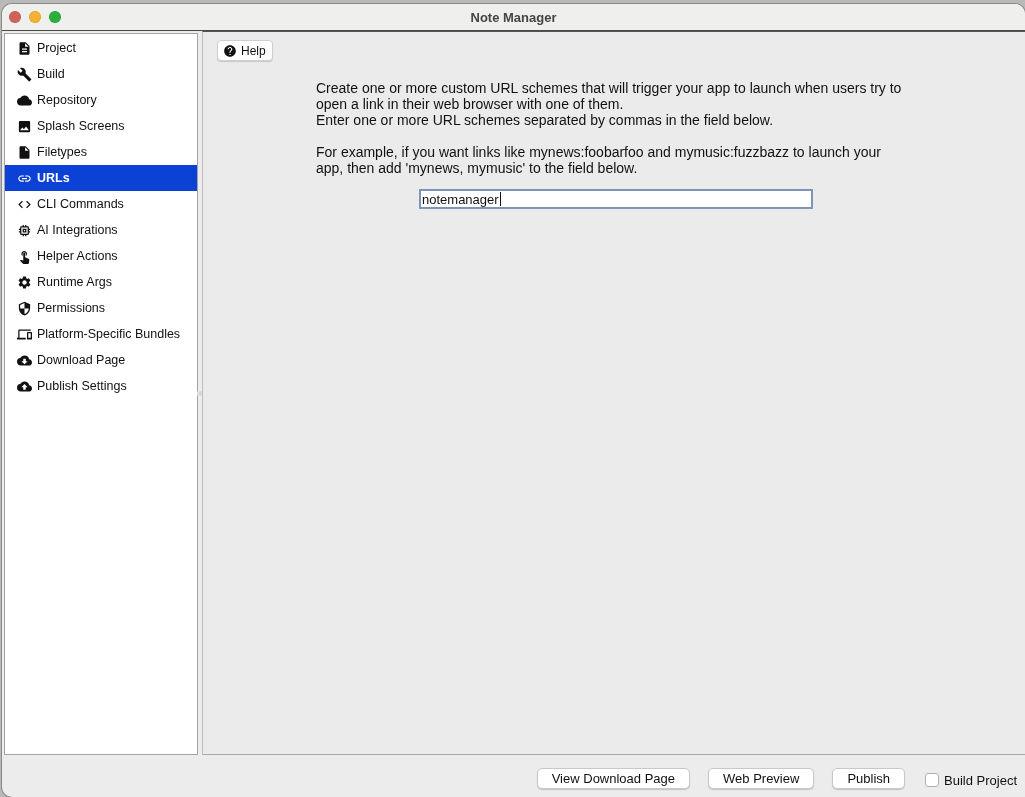 The height and width of the screenshot is (797, 1025). Describe the element at coordinates (245, 50) in the screenshot. I see `help-button: Help` at that location.